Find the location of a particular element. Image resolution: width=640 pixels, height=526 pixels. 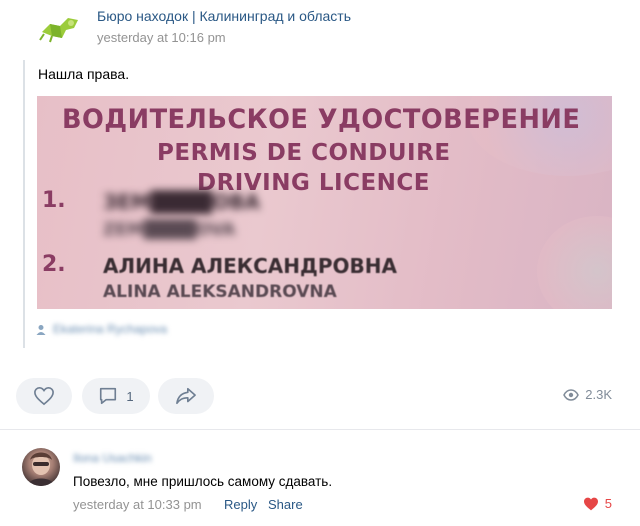

photo-hologram is located at coordinates (574, 262).